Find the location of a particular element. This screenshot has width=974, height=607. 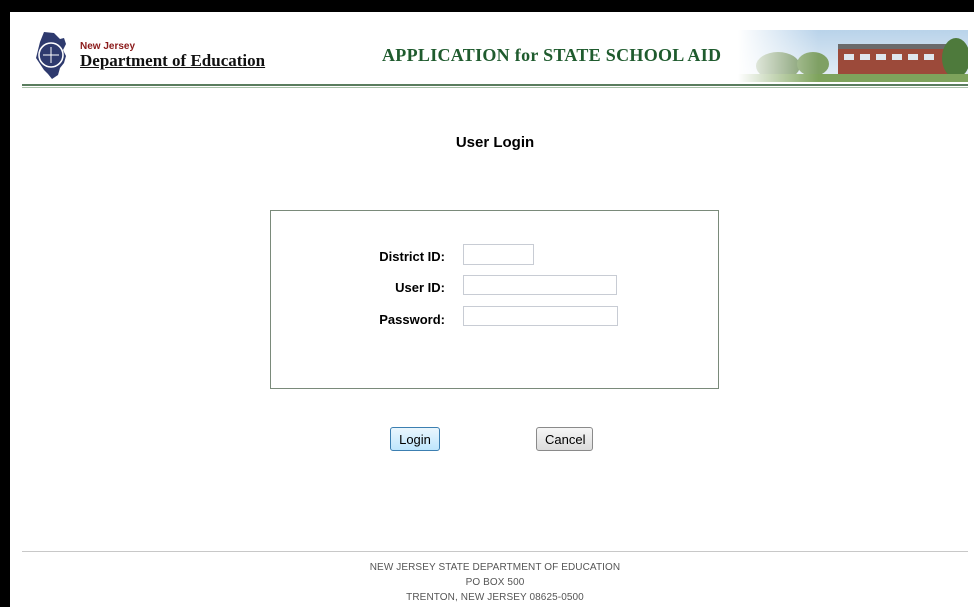

school-building-image is located at coordinates (853, 56).